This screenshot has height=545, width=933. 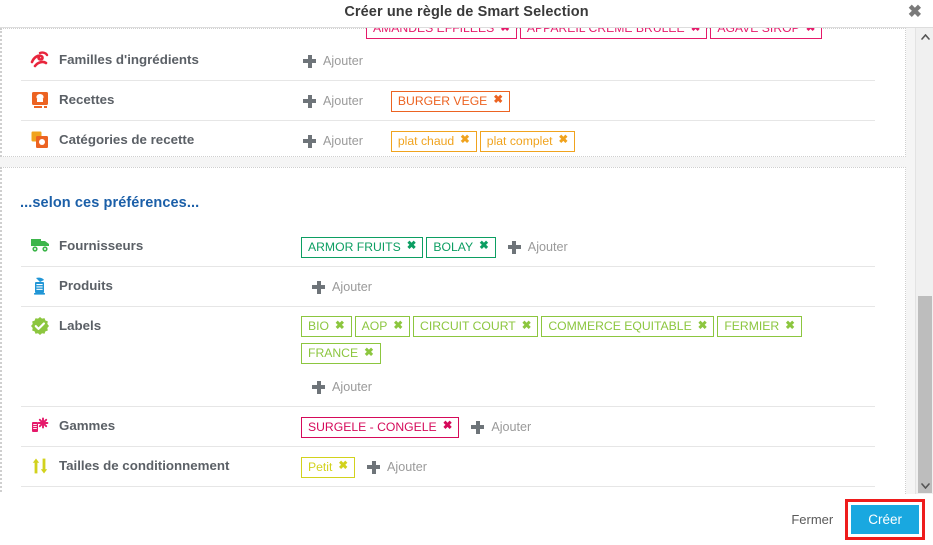 I want to click on close-button: Fermer, so click(x=812, y=519).